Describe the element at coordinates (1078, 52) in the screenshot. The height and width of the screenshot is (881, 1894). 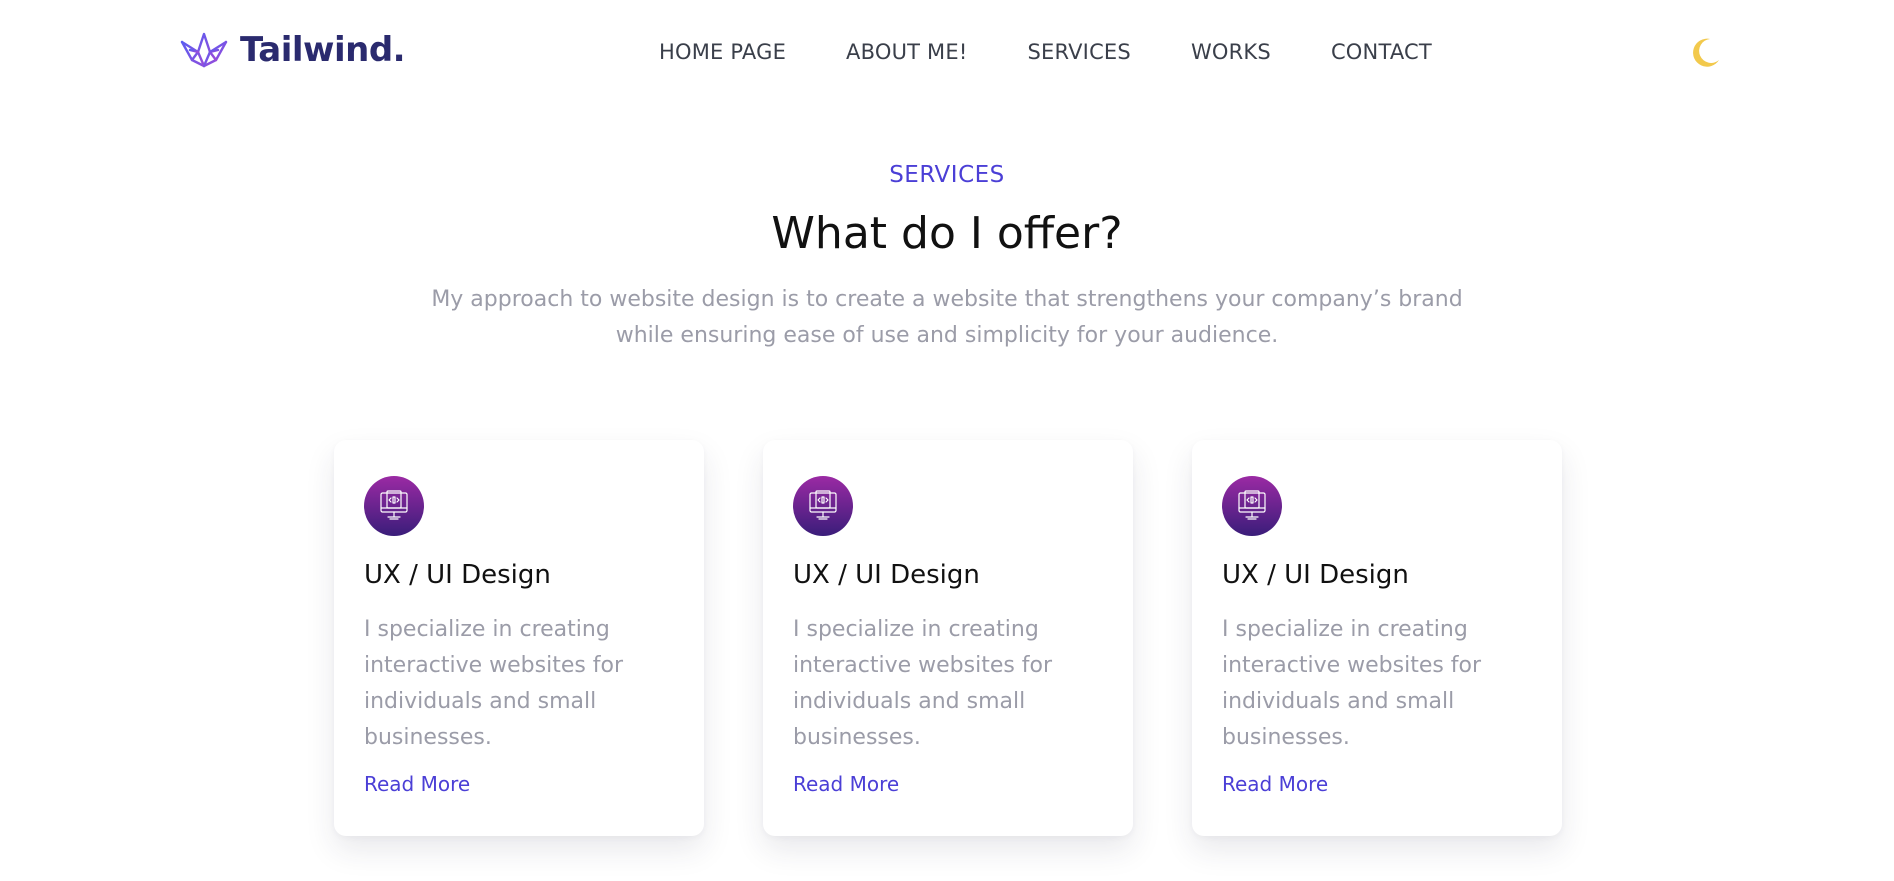
I see `nav-link-services: SERVICES` at that location.